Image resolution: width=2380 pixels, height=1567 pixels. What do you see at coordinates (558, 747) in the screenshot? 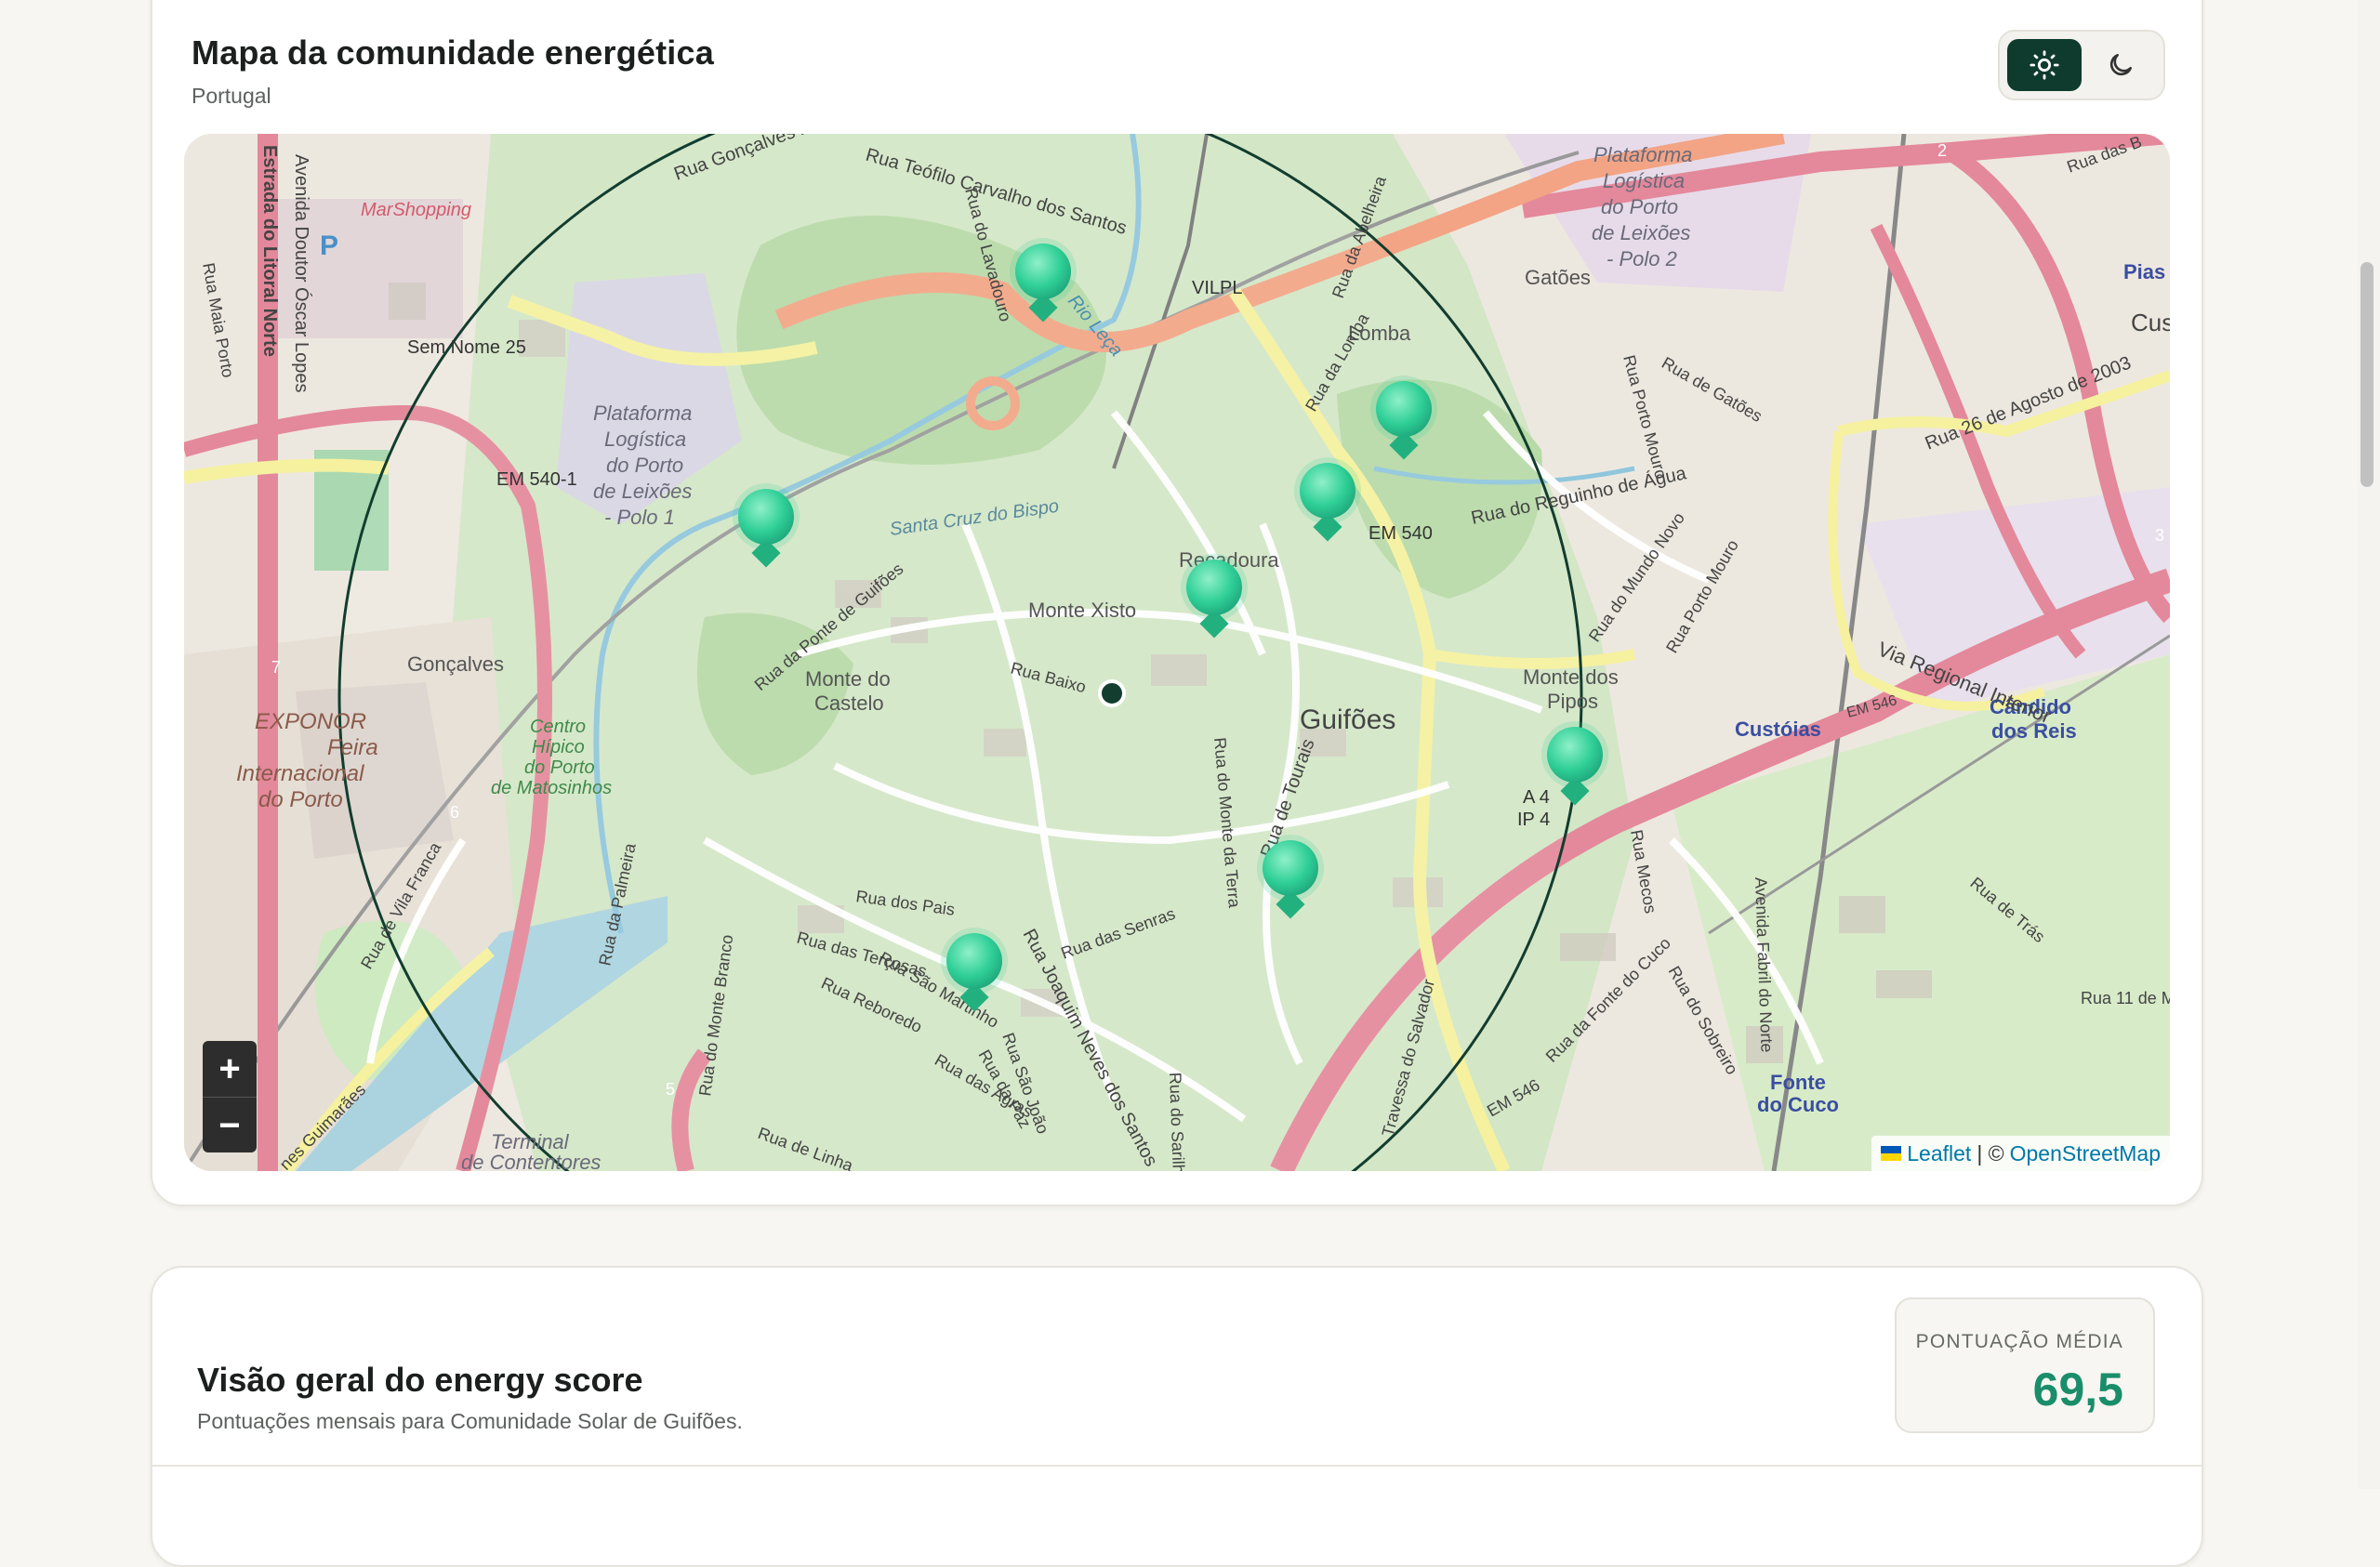
I see `map-label-centro-hipico-2: Hípico` at bounding box center [558, 747].